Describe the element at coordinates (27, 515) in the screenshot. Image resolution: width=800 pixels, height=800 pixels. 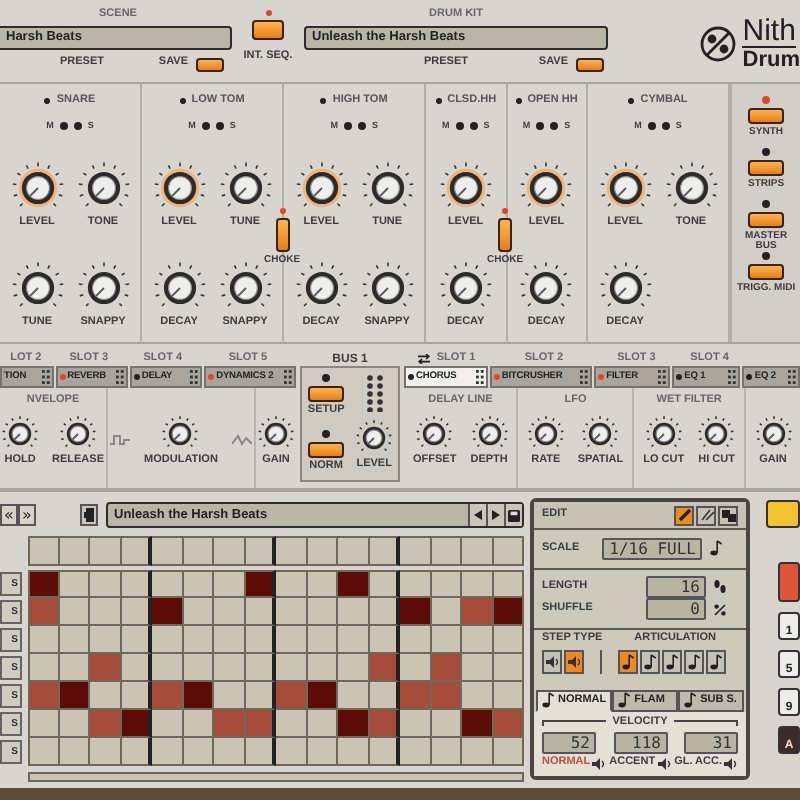
I see `nav-button: »` at that location.